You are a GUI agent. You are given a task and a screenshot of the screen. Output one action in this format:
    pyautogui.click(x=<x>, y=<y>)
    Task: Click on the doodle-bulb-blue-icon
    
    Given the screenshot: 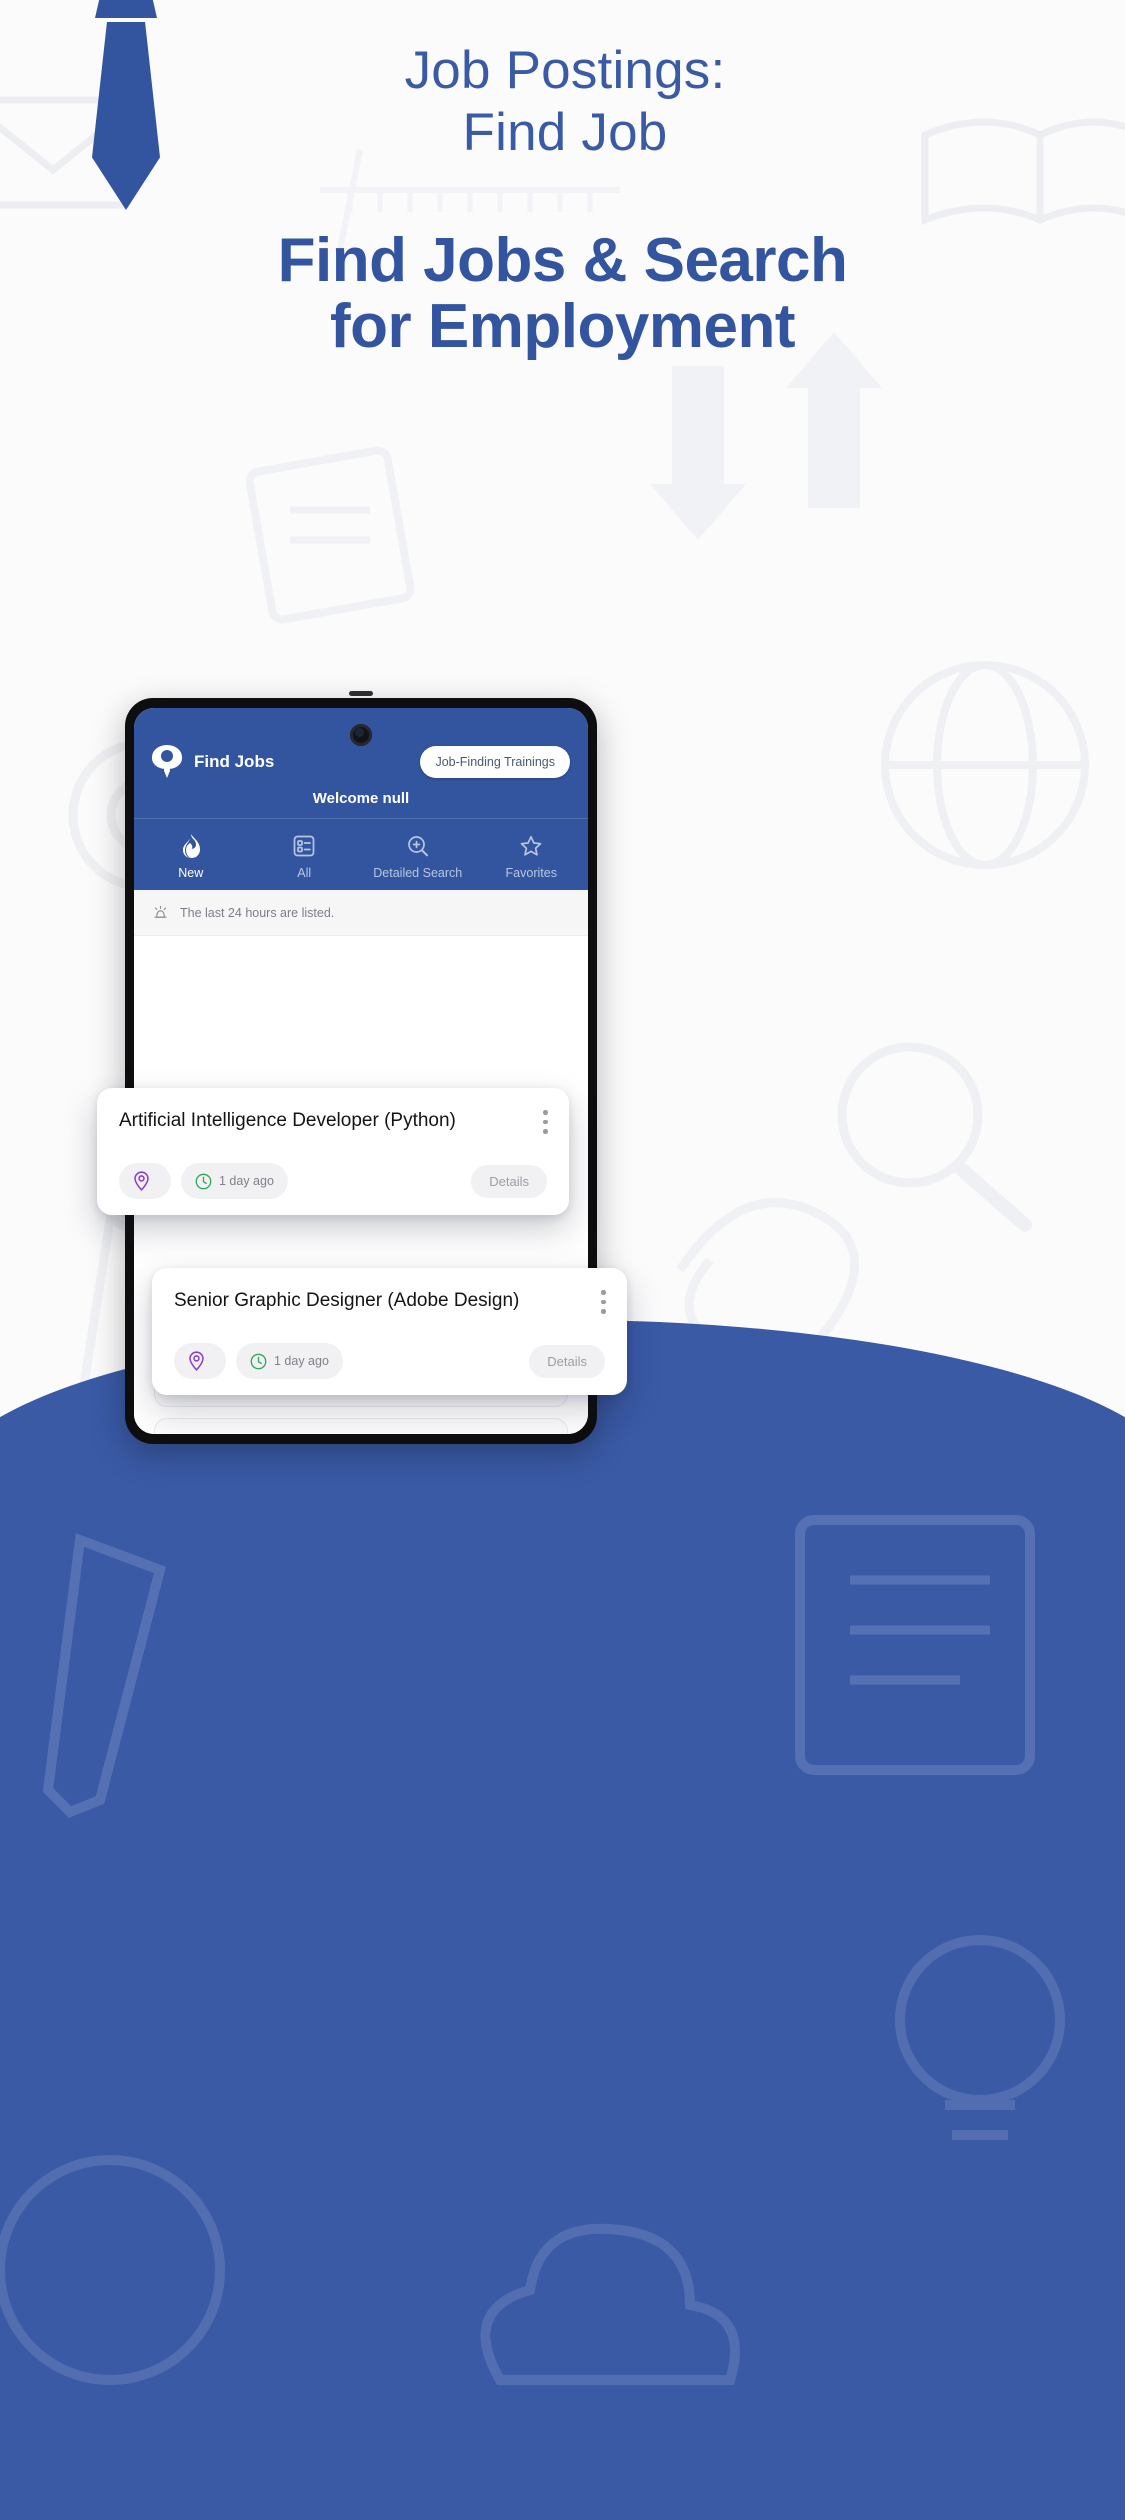 What is the action you would take?
    pyautogui.click(x=980, y=2037)
    